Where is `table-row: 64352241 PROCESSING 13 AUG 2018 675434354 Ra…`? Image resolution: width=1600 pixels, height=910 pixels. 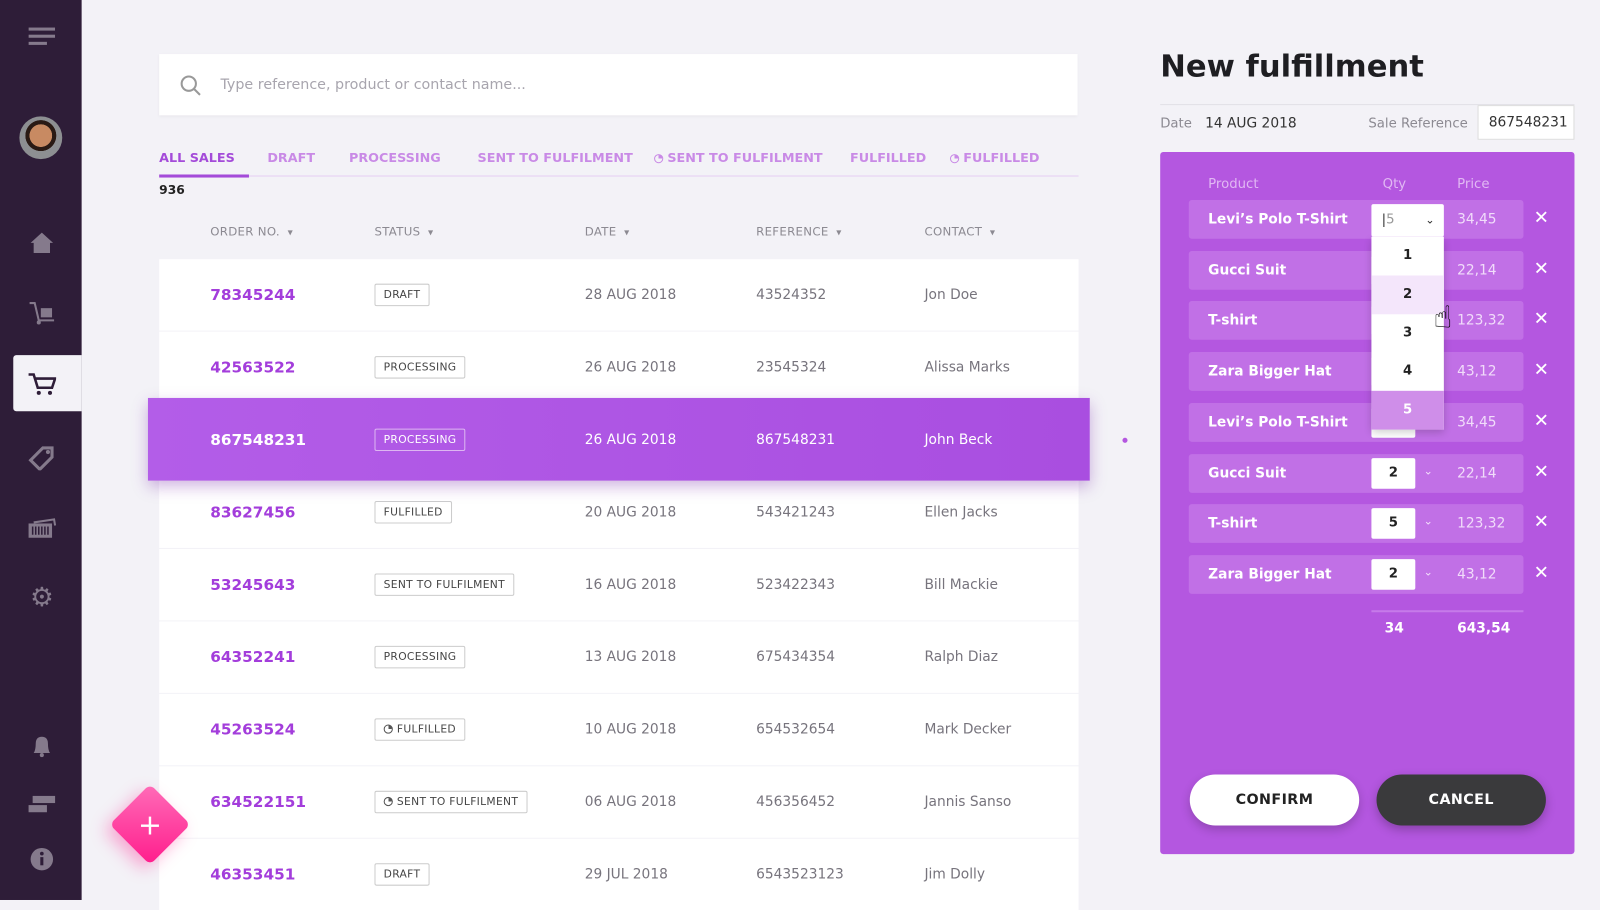
table-row: 64352241 PROCESSING 13 AUG 2018 675434354 Ra… is located at coordinates (619, 657).